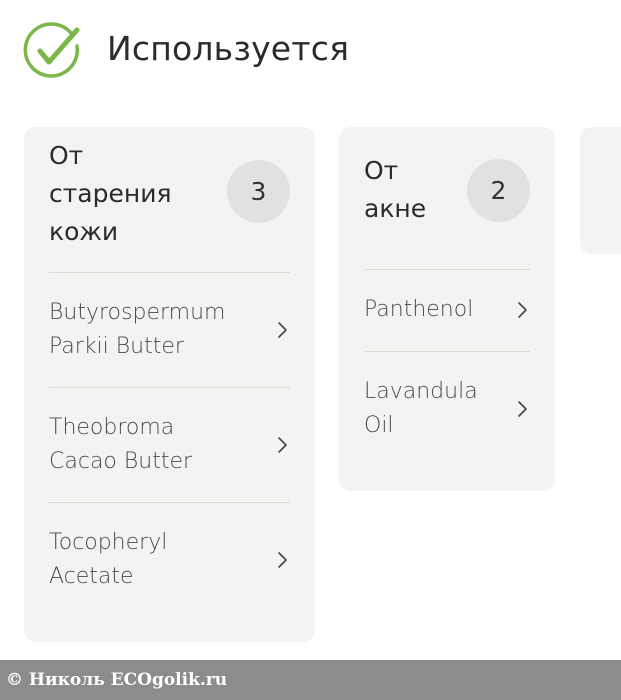 The image size is (621, 700). Describe the element at coordinates (419, 309) in the screenshot. I see `ingredient-label: Panthenol` at that location.